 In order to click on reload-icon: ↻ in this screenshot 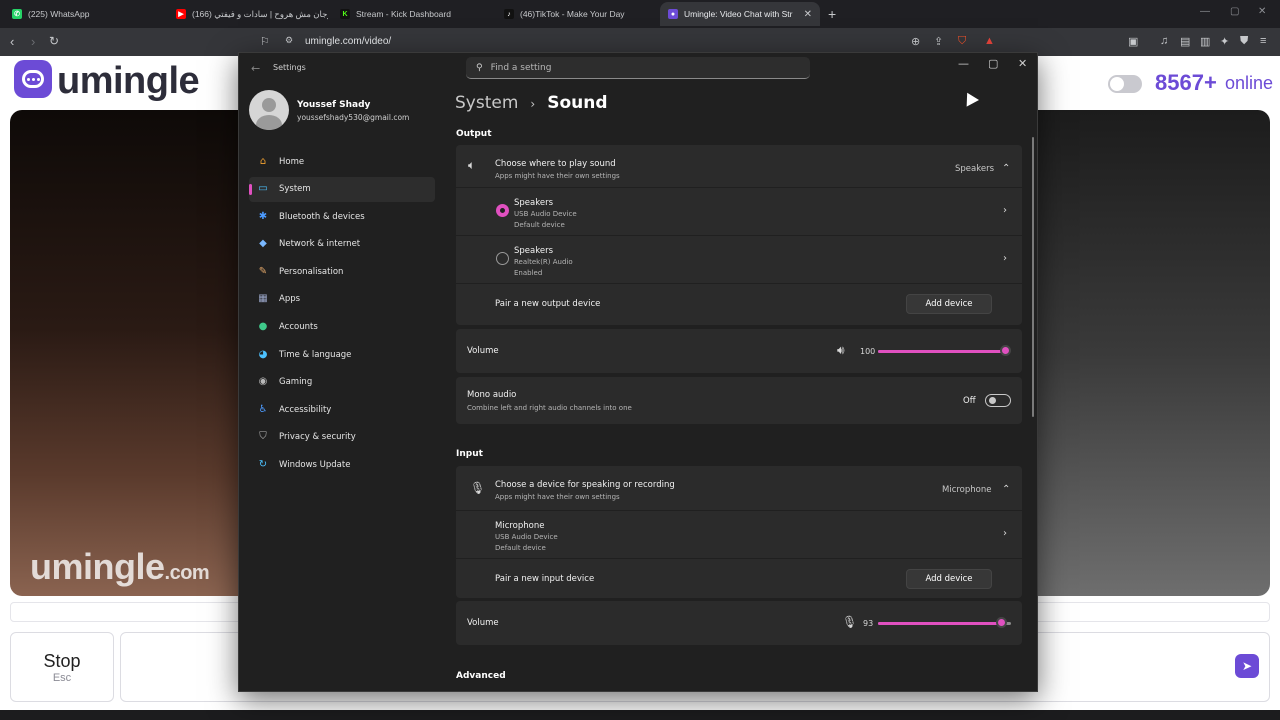, I will do `click(54, 41)`.